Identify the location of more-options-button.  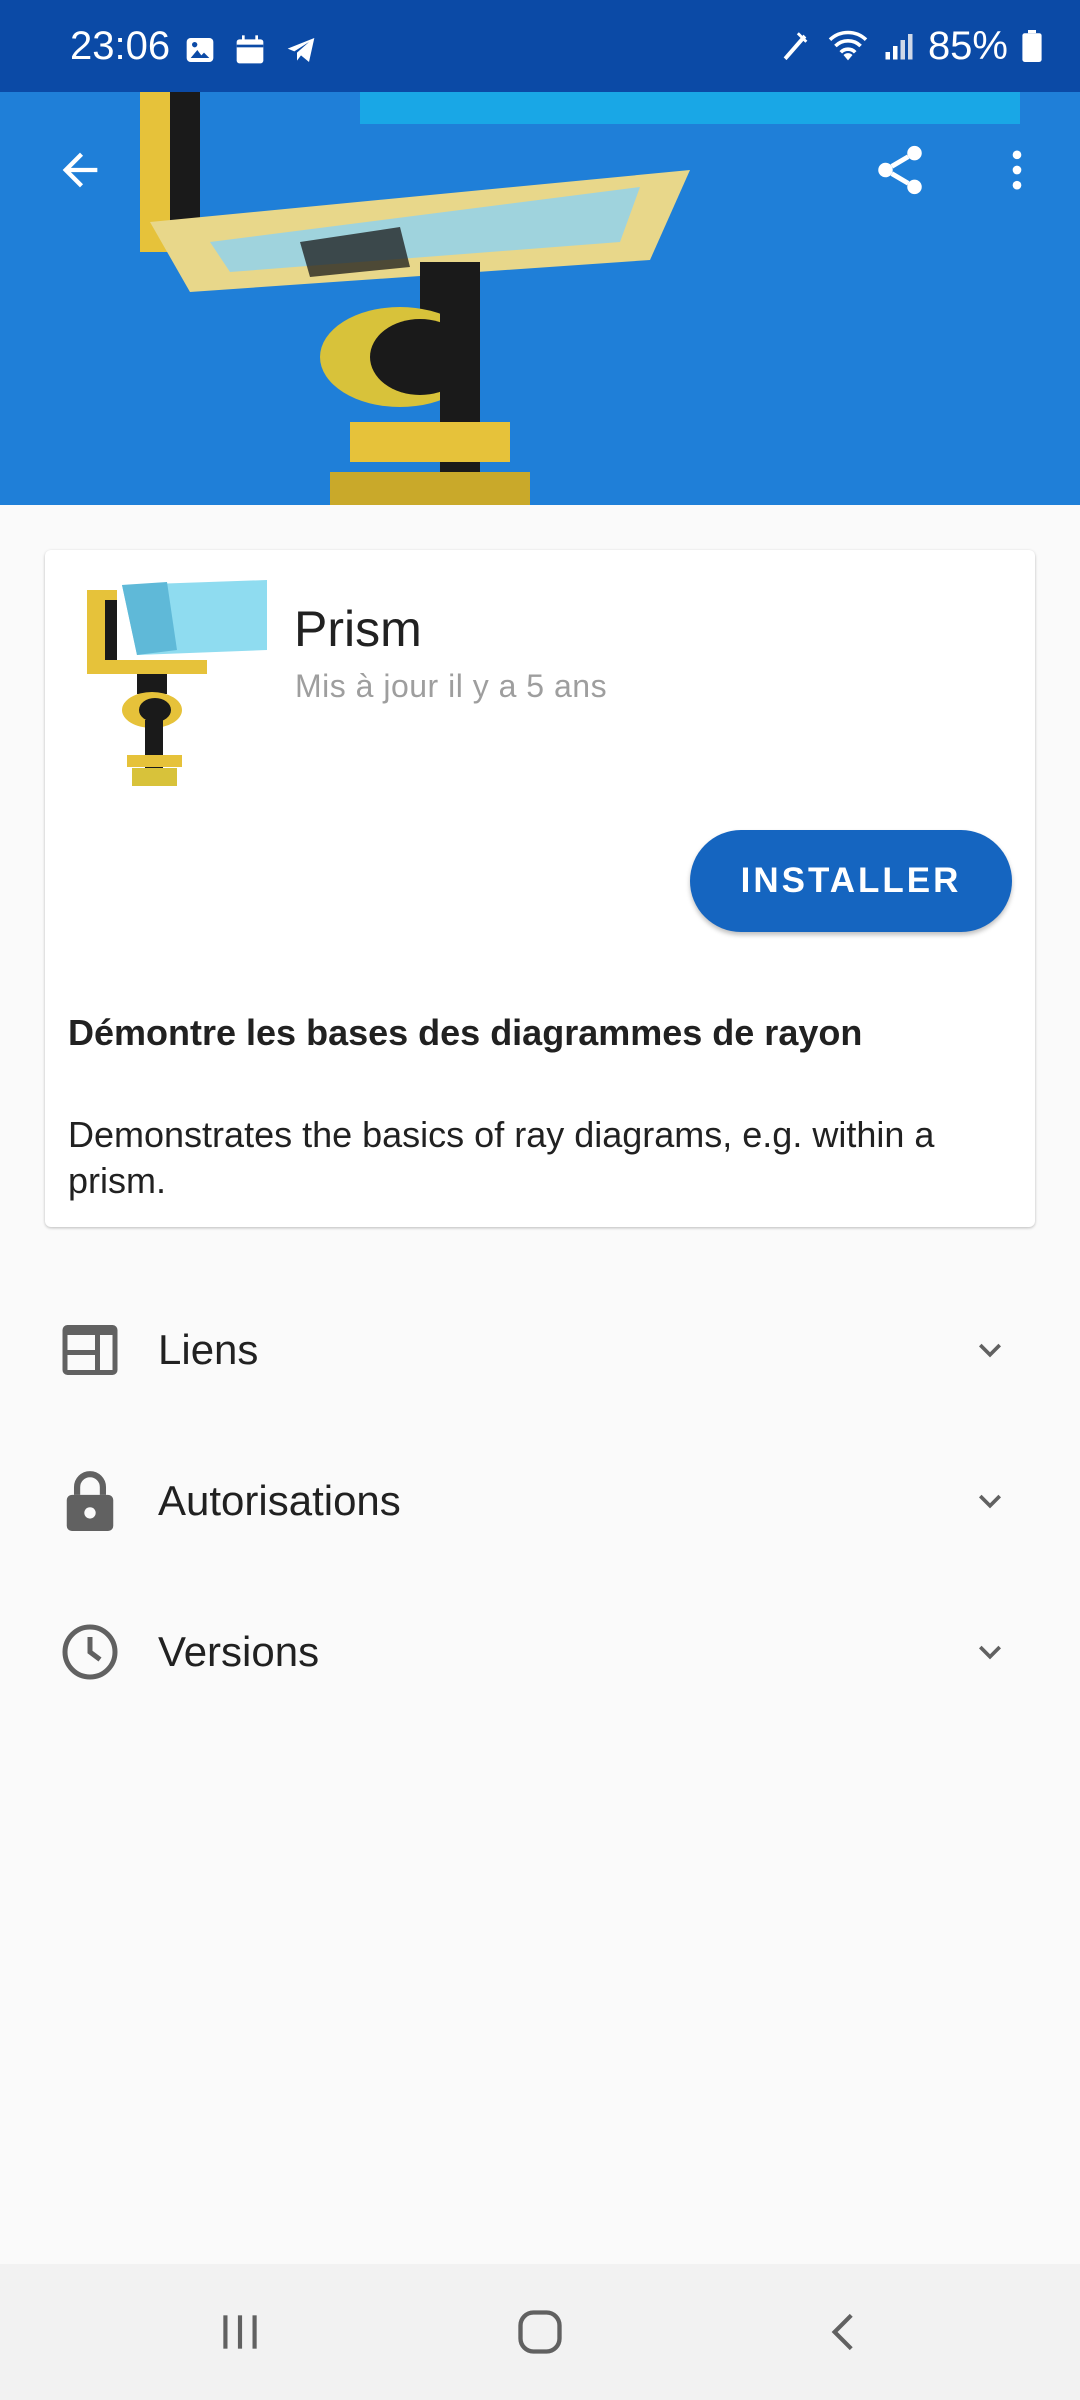
(1017, 170).